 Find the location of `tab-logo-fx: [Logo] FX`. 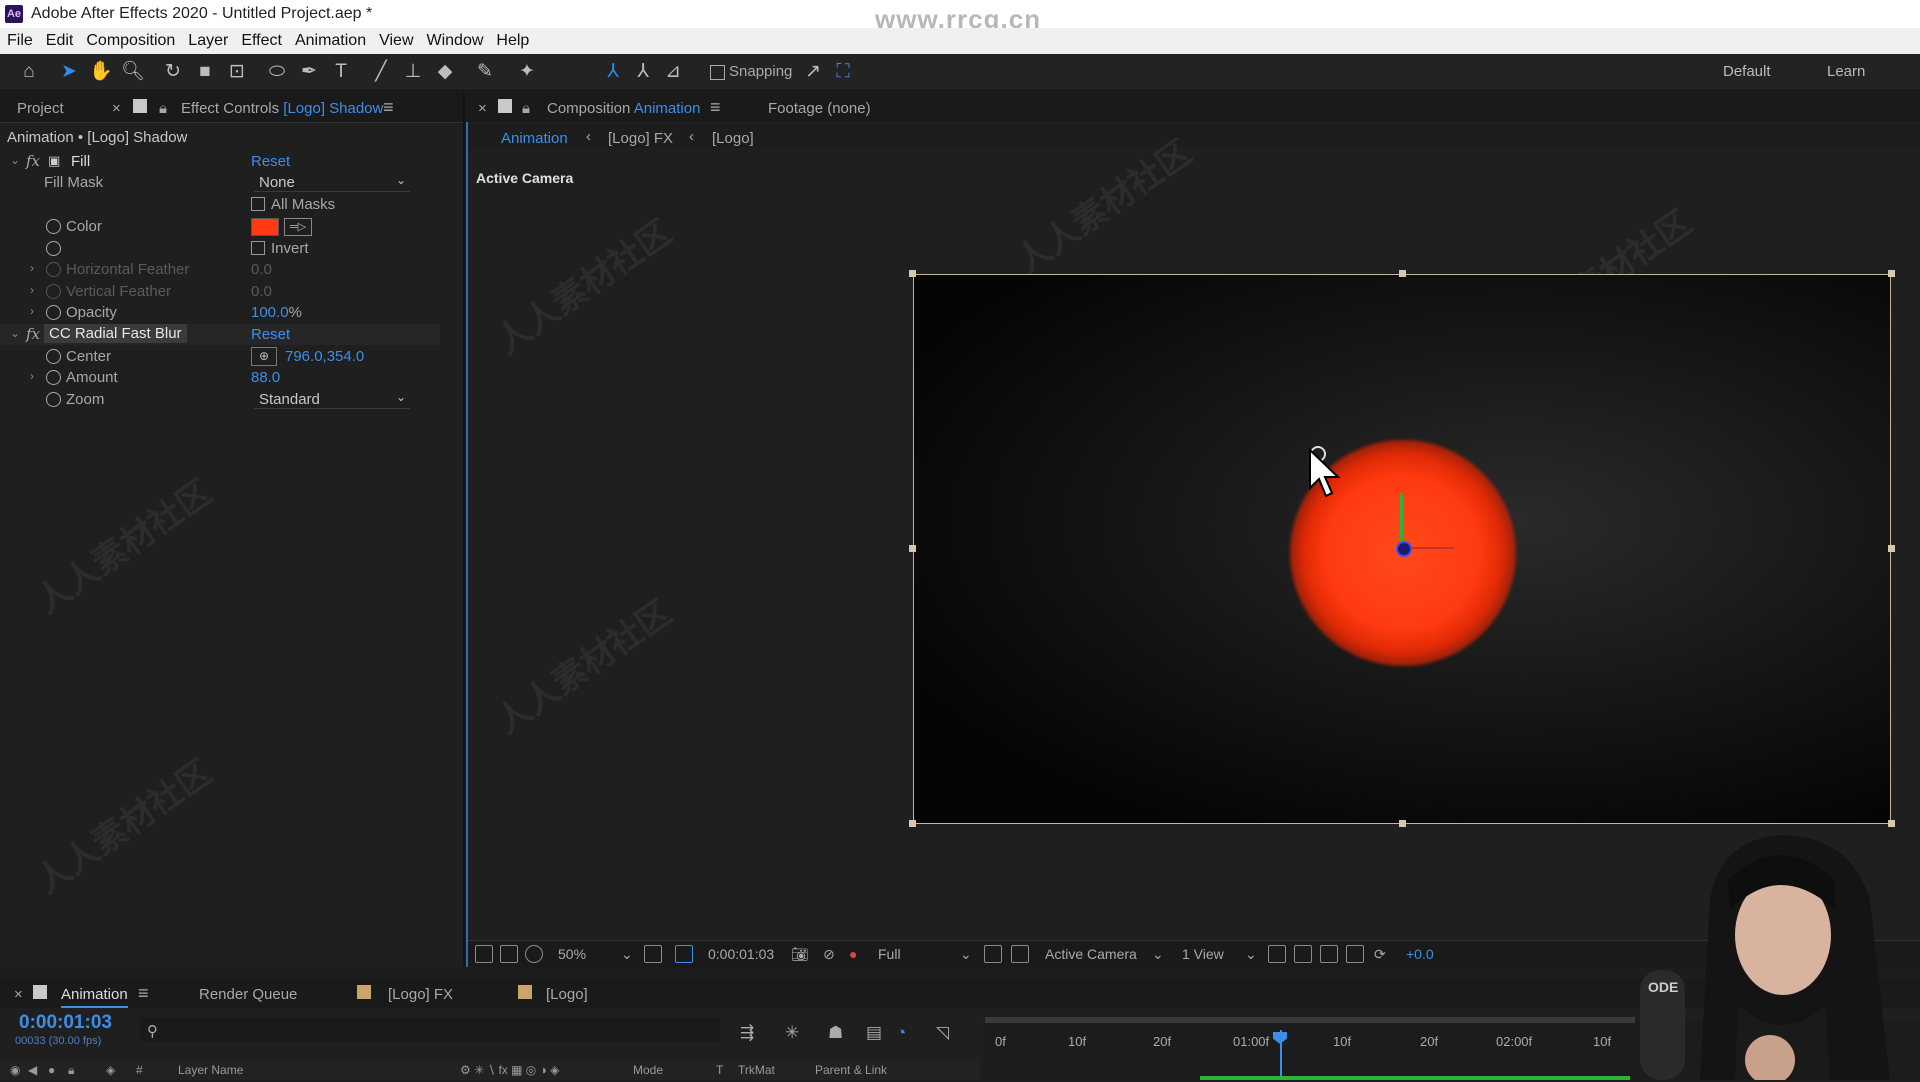

tab-logo-fx: [Logo] FX is located at coordinates (420, 994).